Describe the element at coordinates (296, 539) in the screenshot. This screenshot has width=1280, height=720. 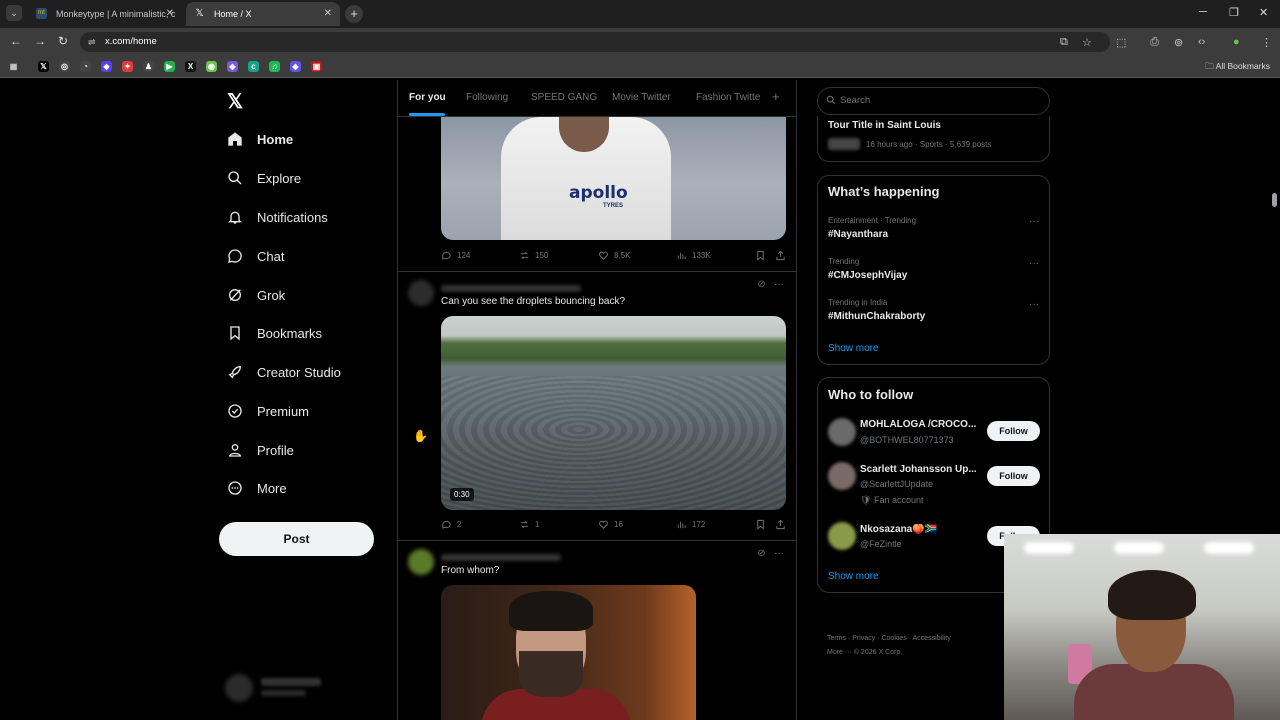
I see `post-button: Post` at that location.